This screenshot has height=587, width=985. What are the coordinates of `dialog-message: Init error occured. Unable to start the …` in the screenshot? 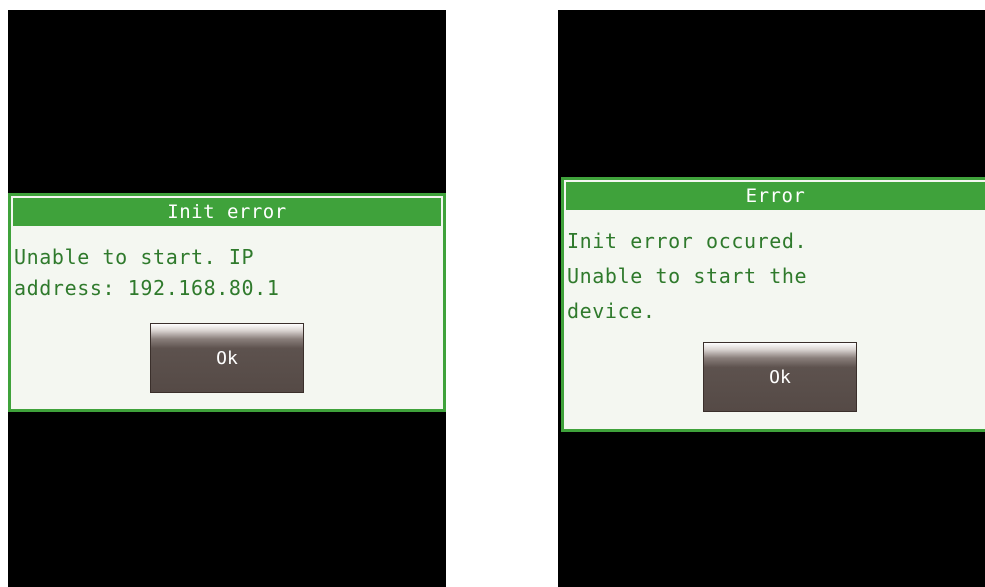 It's located at (687, 276).